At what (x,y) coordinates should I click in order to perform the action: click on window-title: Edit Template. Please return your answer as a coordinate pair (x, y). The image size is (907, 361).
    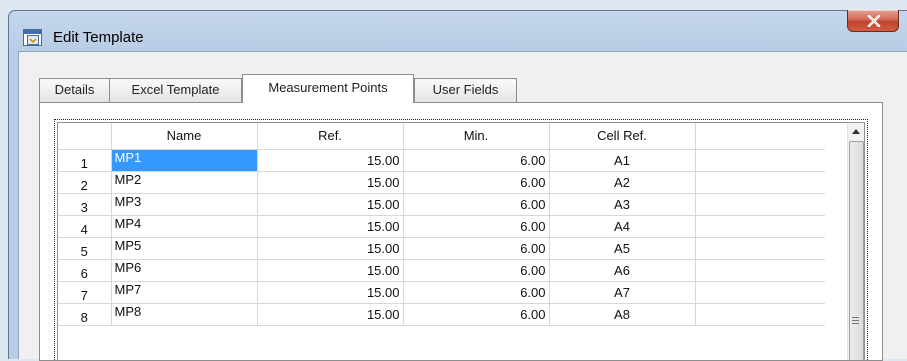
    Looking at the image, I should click on (98, 37).